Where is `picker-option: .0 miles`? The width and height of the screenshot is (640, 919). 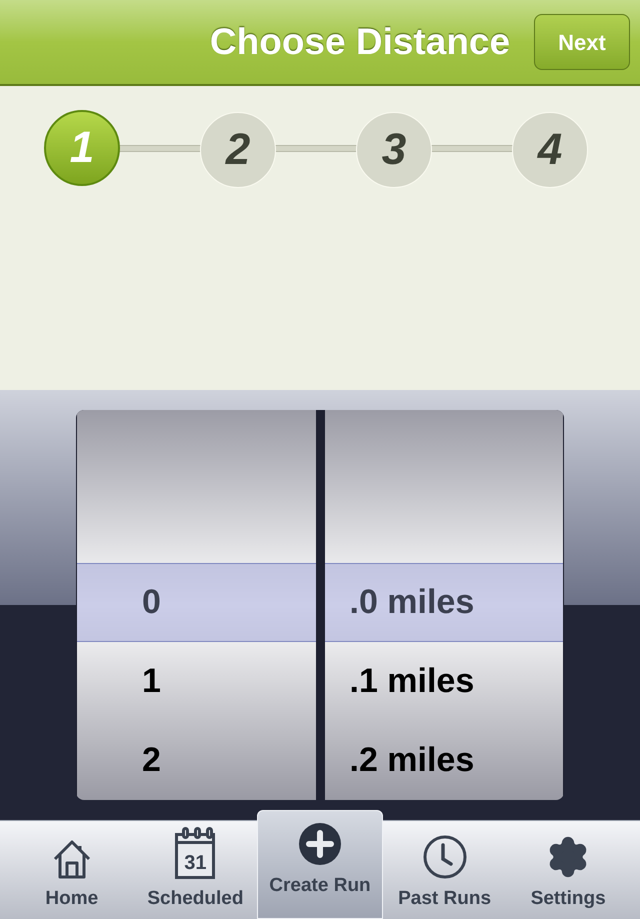 picker-option: .0 miles is located at coordinates (443, 602).